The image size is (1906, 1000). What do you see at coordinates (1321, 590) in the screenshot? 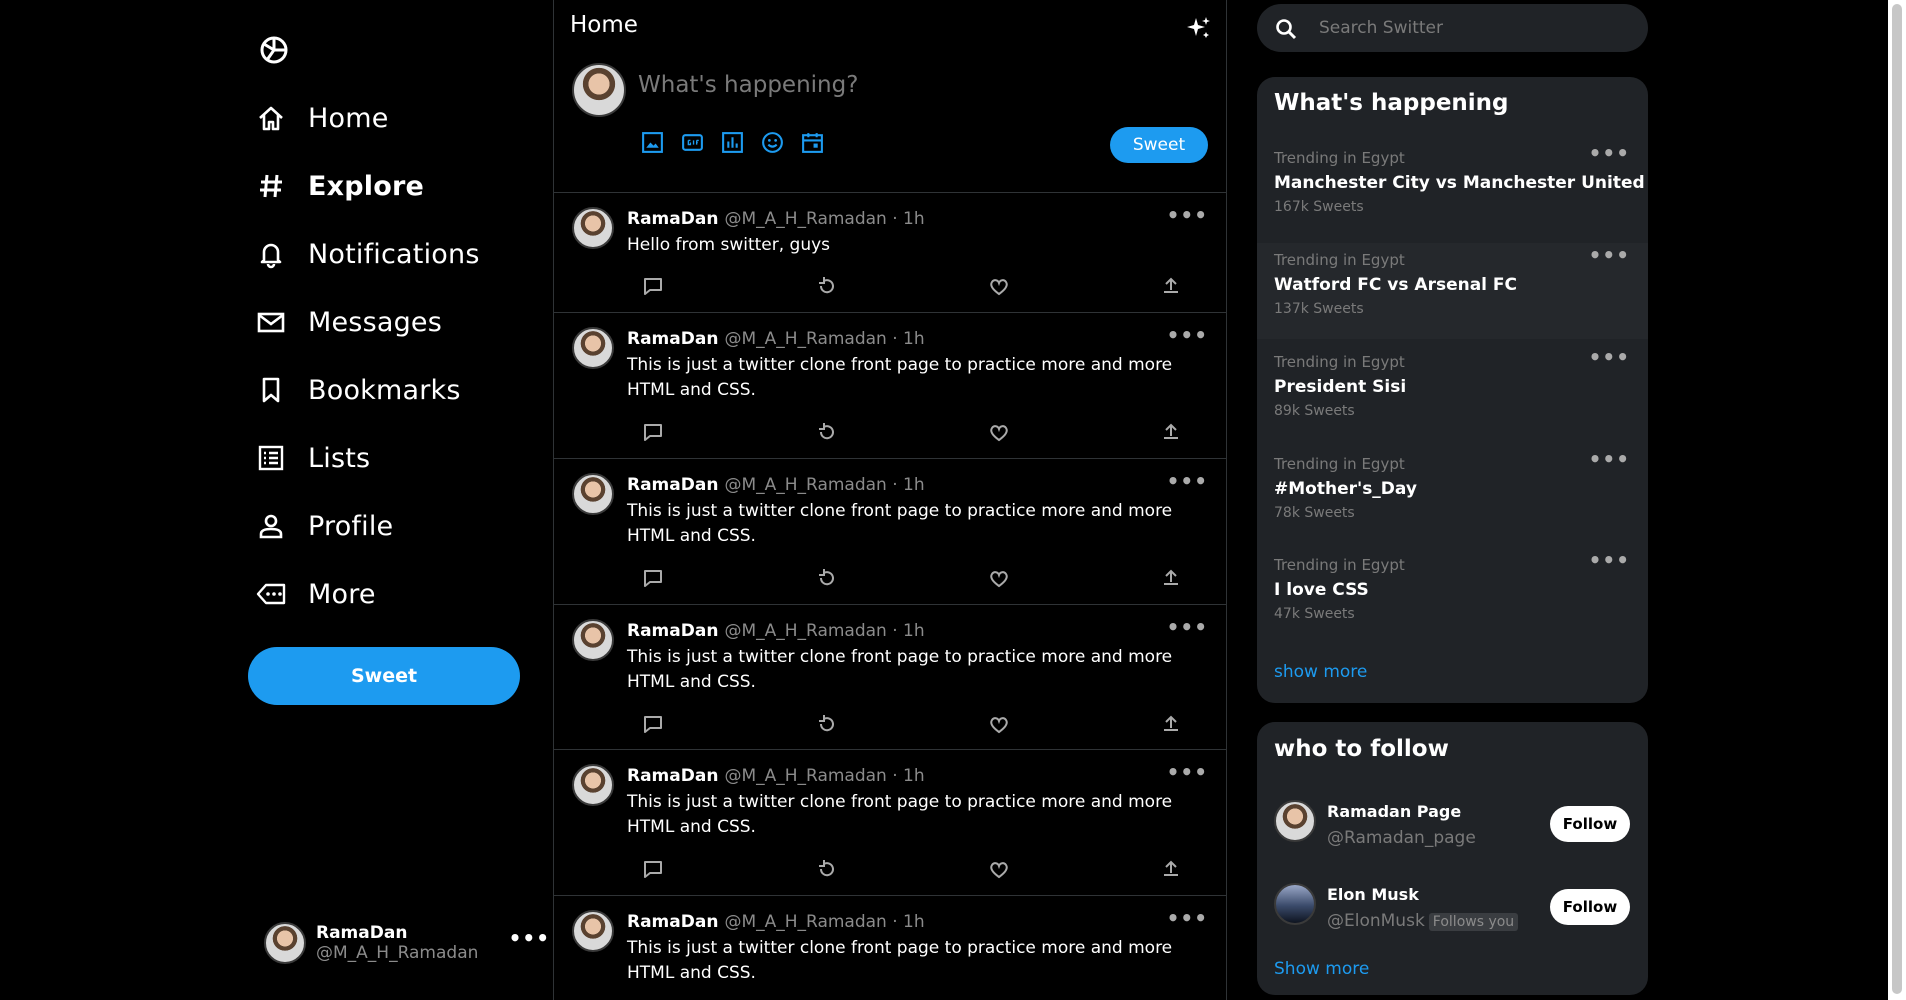
I see `trend-topic: I love CSS` at bounding box center [1321, 590].